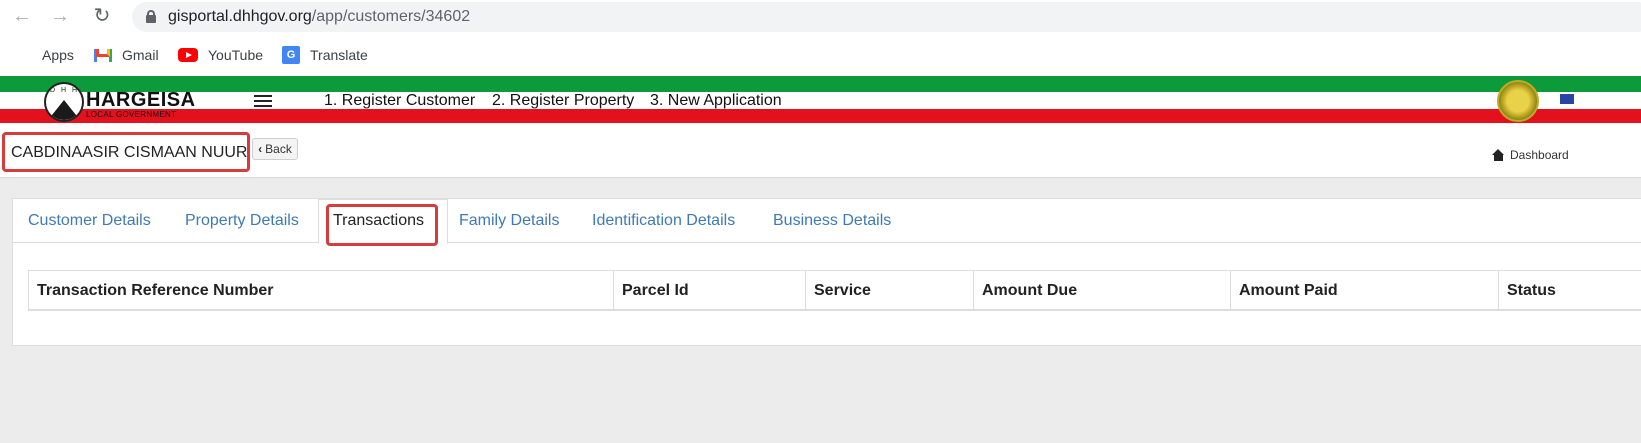 Image resolution: width=1641 pixels, height=443 pixels. What do you see at coordinates (240, 16) in the screenshot?
I see `url-host: gisportal.dhhgov.org` at bounding box center [240, 16].